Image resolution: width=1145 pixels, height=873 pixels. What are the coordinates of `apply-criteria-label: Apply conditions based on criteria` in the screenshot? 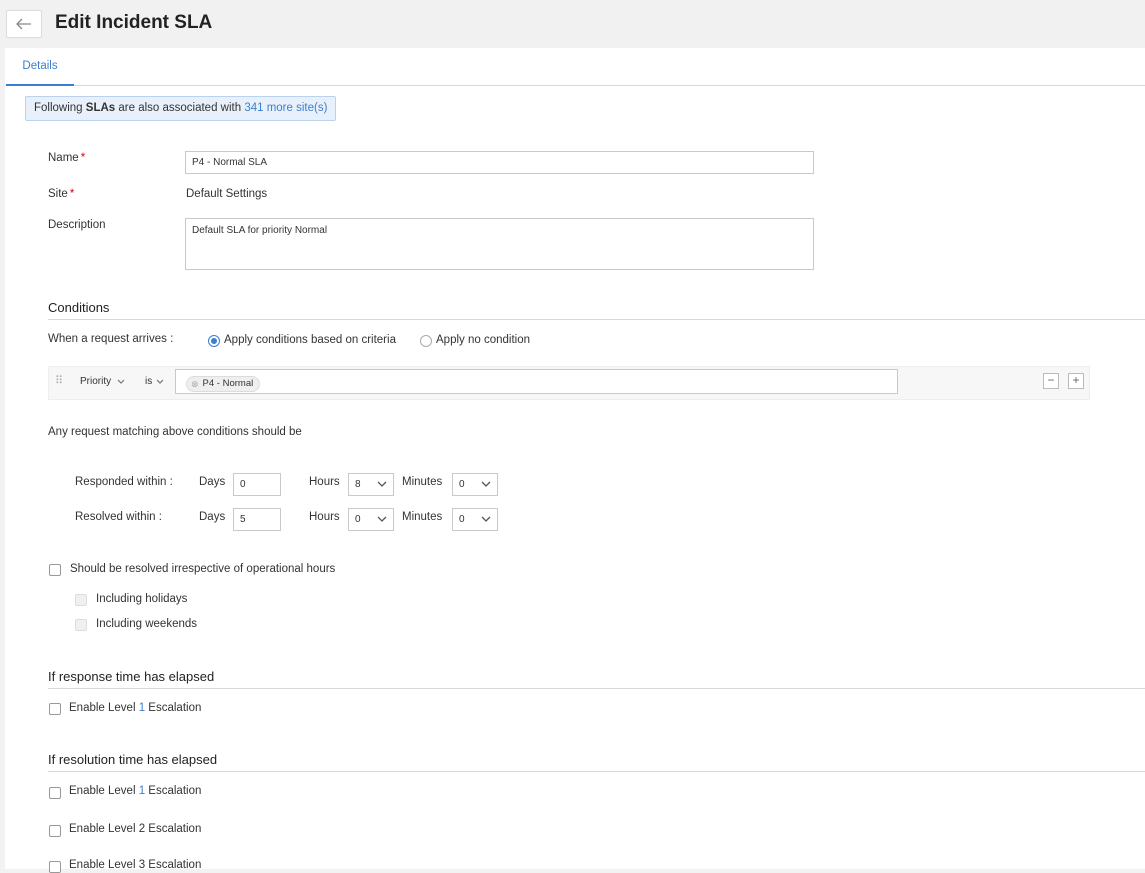 It's located at (310, 340).